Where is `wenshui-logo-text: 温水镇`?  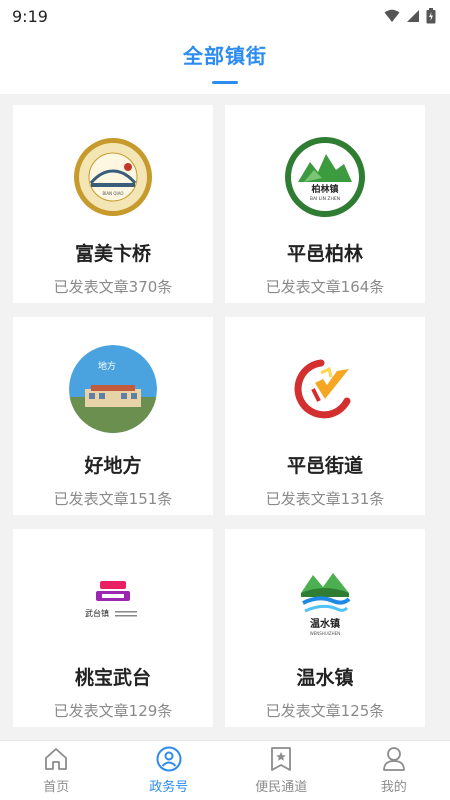
wenshui-logo-text: 温水镇 is located at coordinates (325, 623).